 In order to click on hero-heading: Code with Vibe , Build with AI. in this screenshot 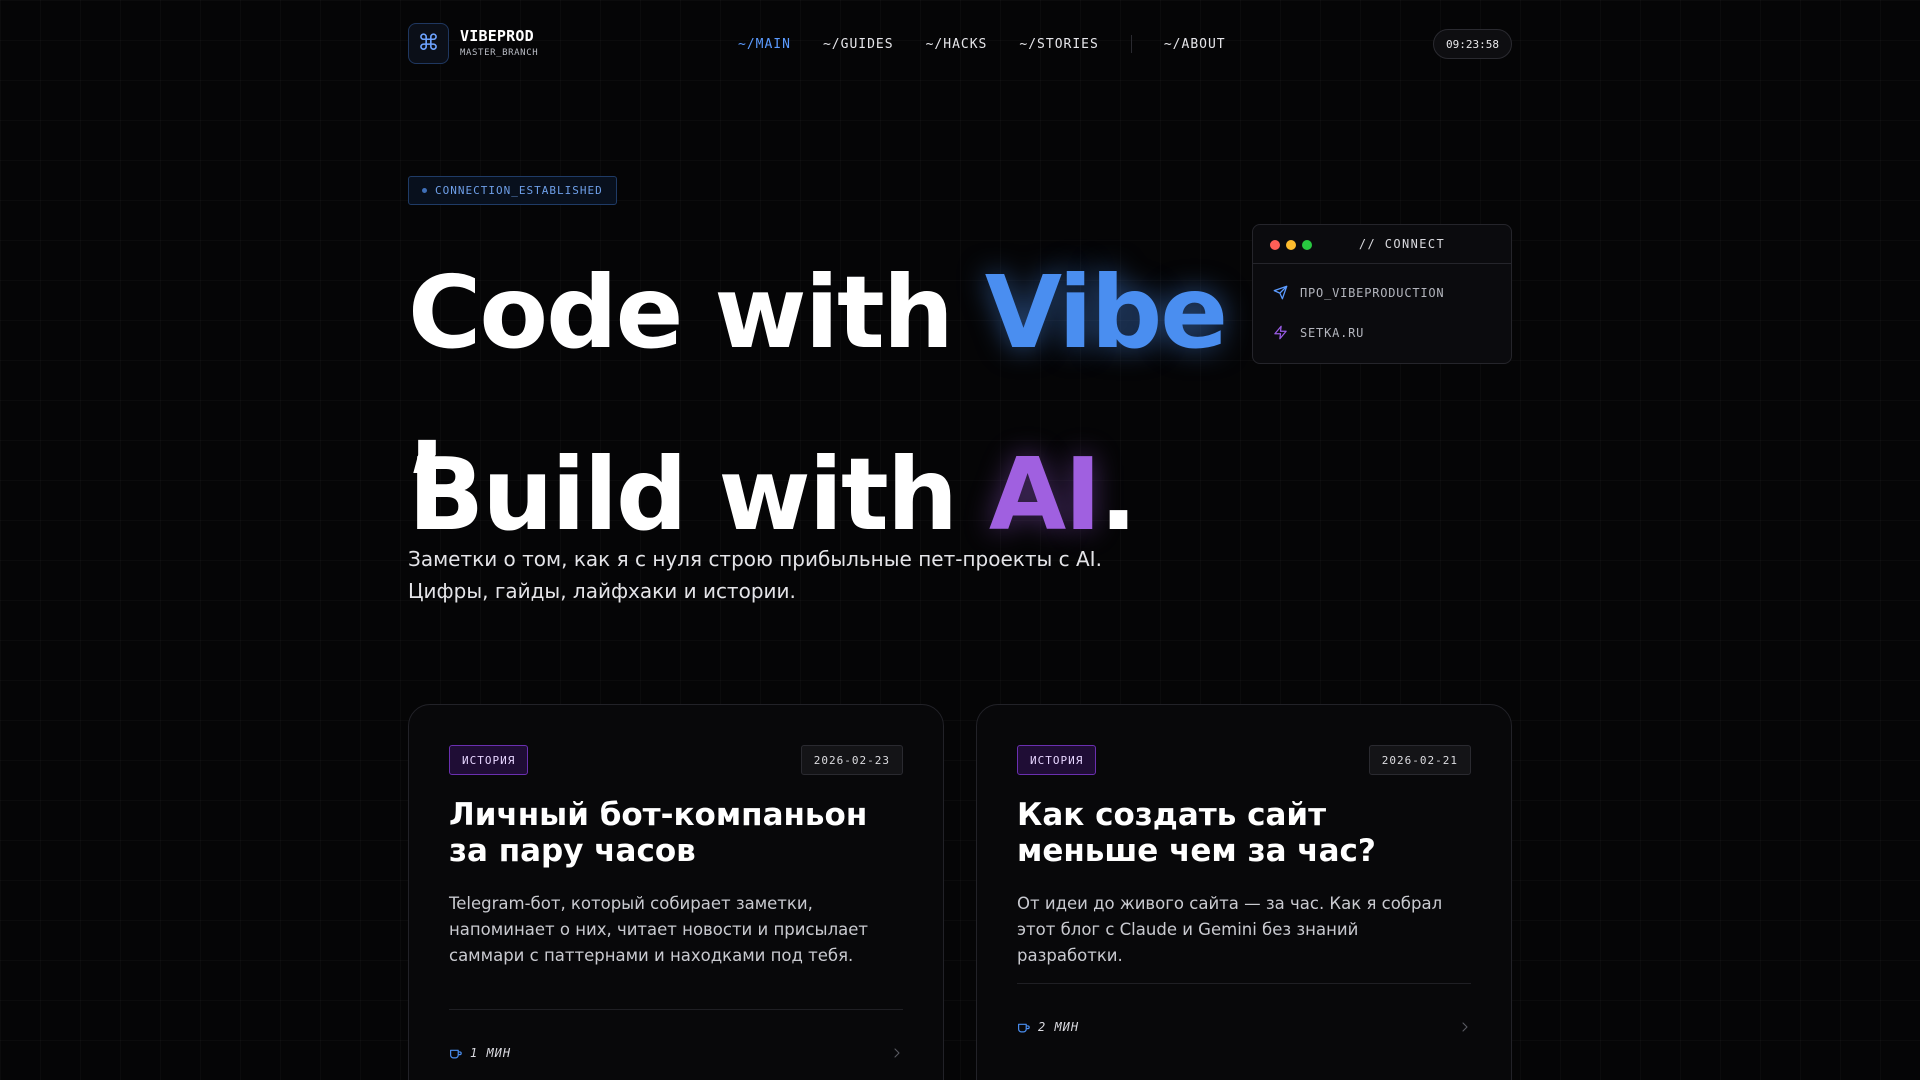, I will do `click(818, 404)`.